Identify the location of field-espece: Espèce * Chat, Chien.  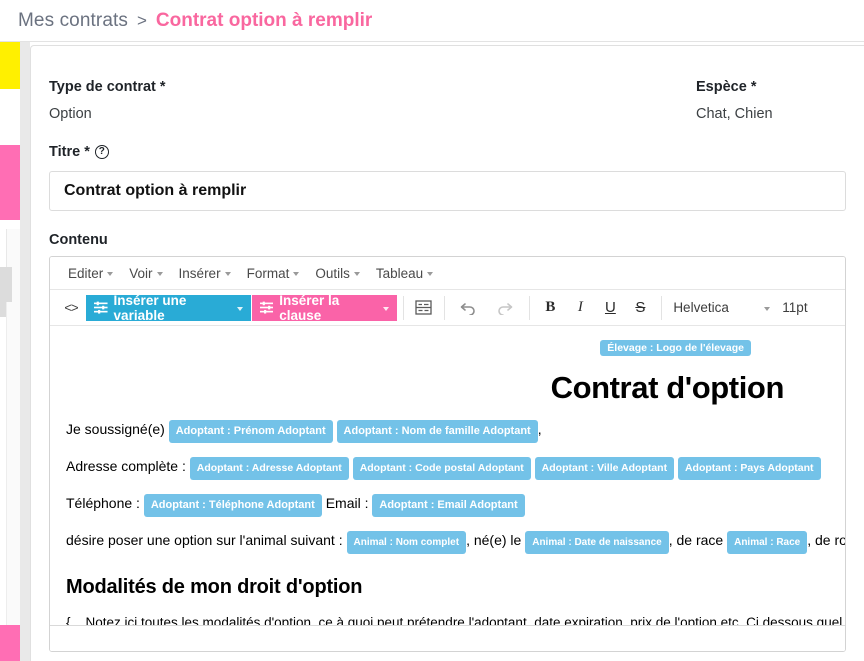
(771, 100).